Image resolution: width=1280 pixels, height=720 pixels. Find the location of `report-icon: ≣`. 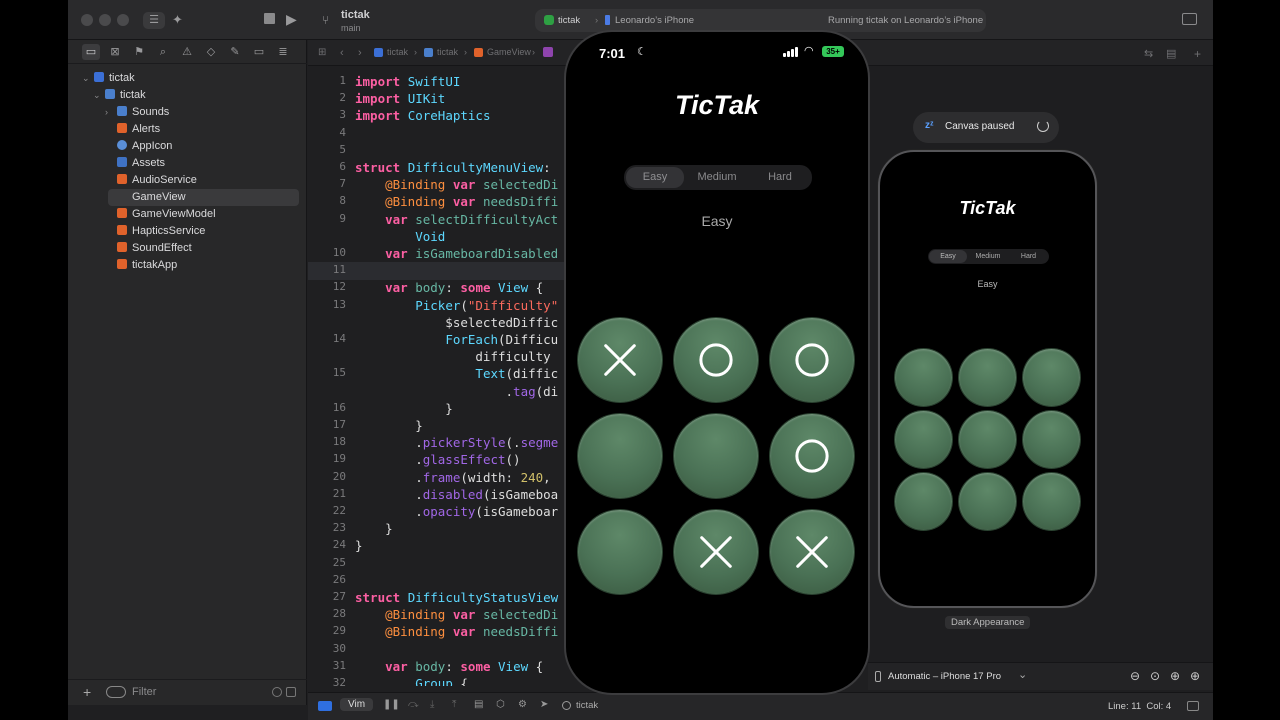

report-icon: ≣ is located at coordinates (283, 52).